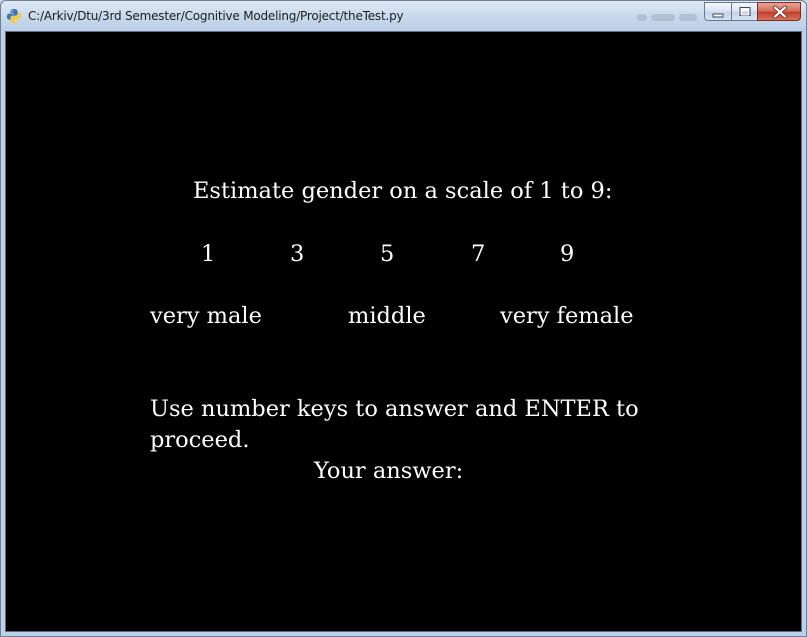  Describe the element at coordinates (672, 14) in the screenshot. I see `background-window-controls` at that location.